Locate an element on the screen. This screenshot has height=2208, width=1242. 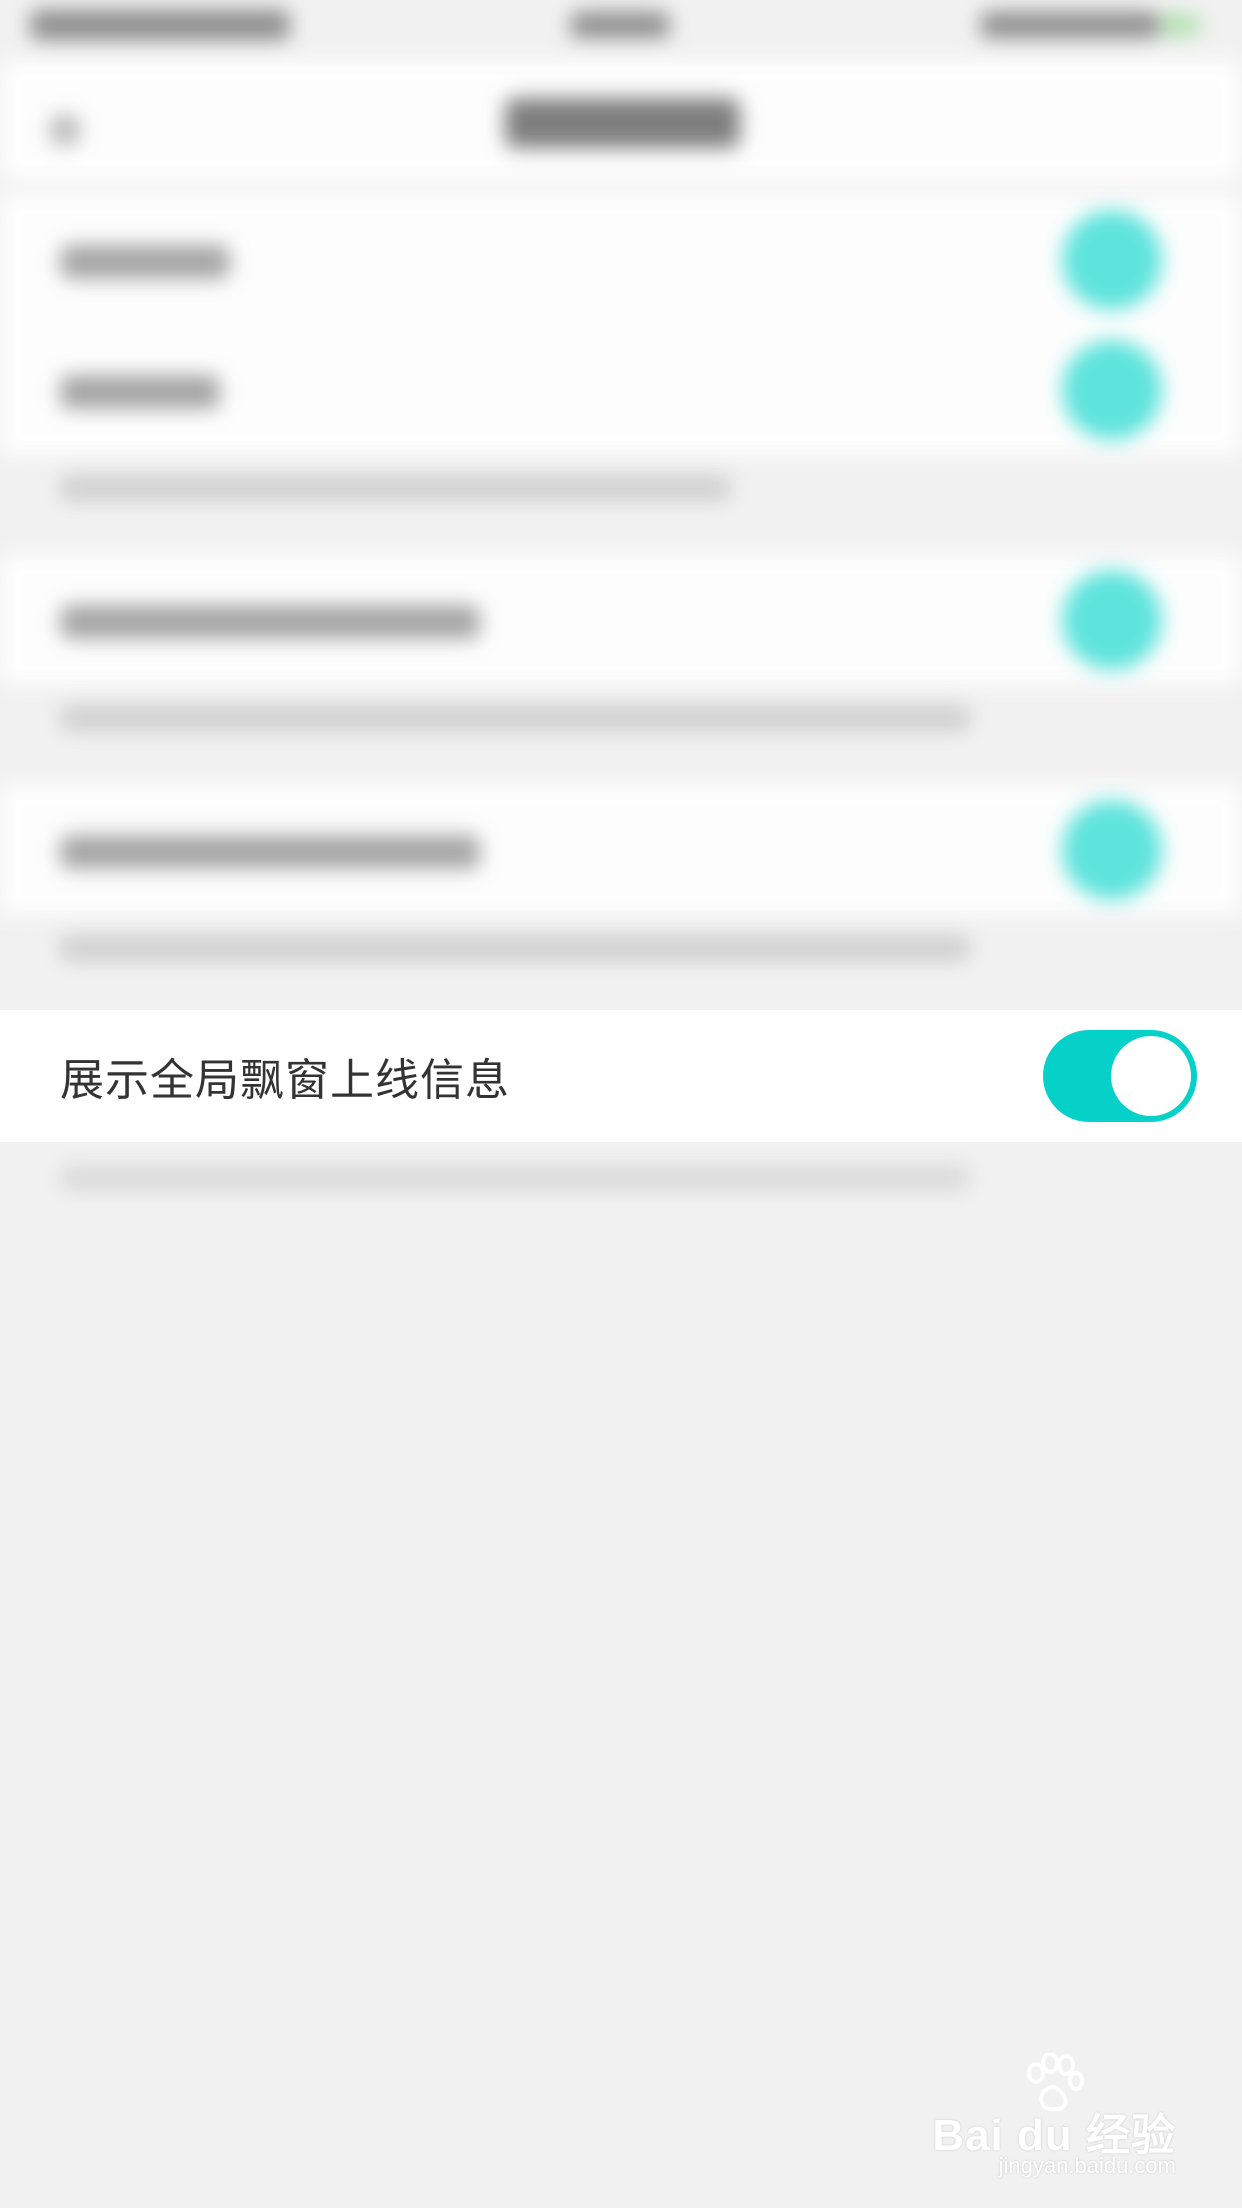
global-floating-window-setting-row: 展示全局飘窗上线信息 is located at coordinates (621, 1076).